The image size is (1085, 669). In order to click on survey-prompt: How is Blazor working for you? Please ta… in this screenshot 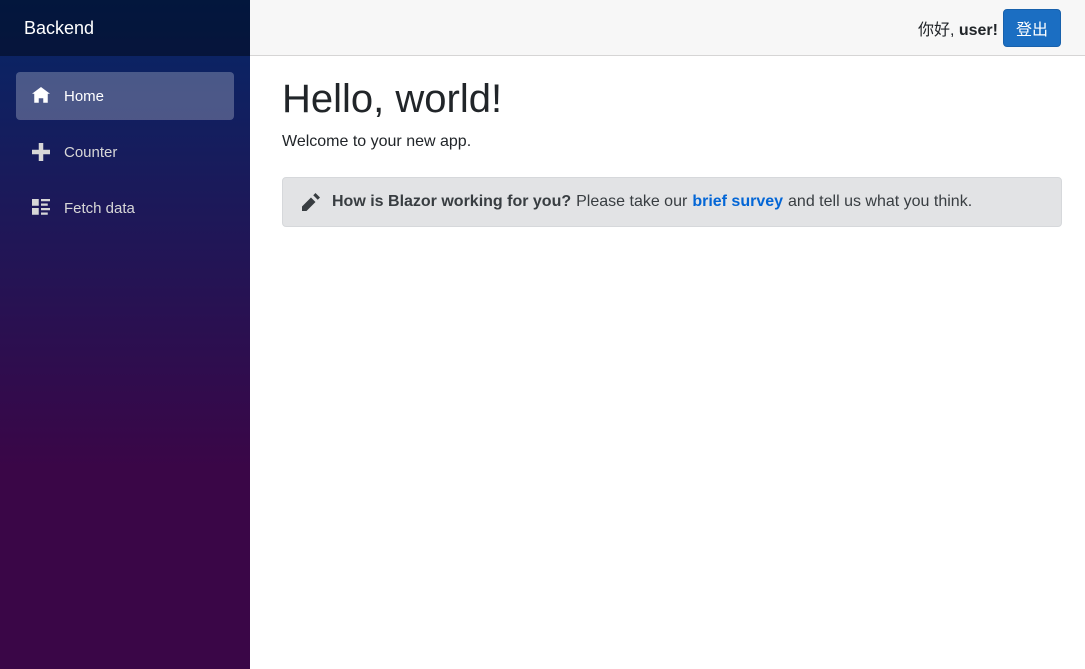, I will do `click(672, 202)`.